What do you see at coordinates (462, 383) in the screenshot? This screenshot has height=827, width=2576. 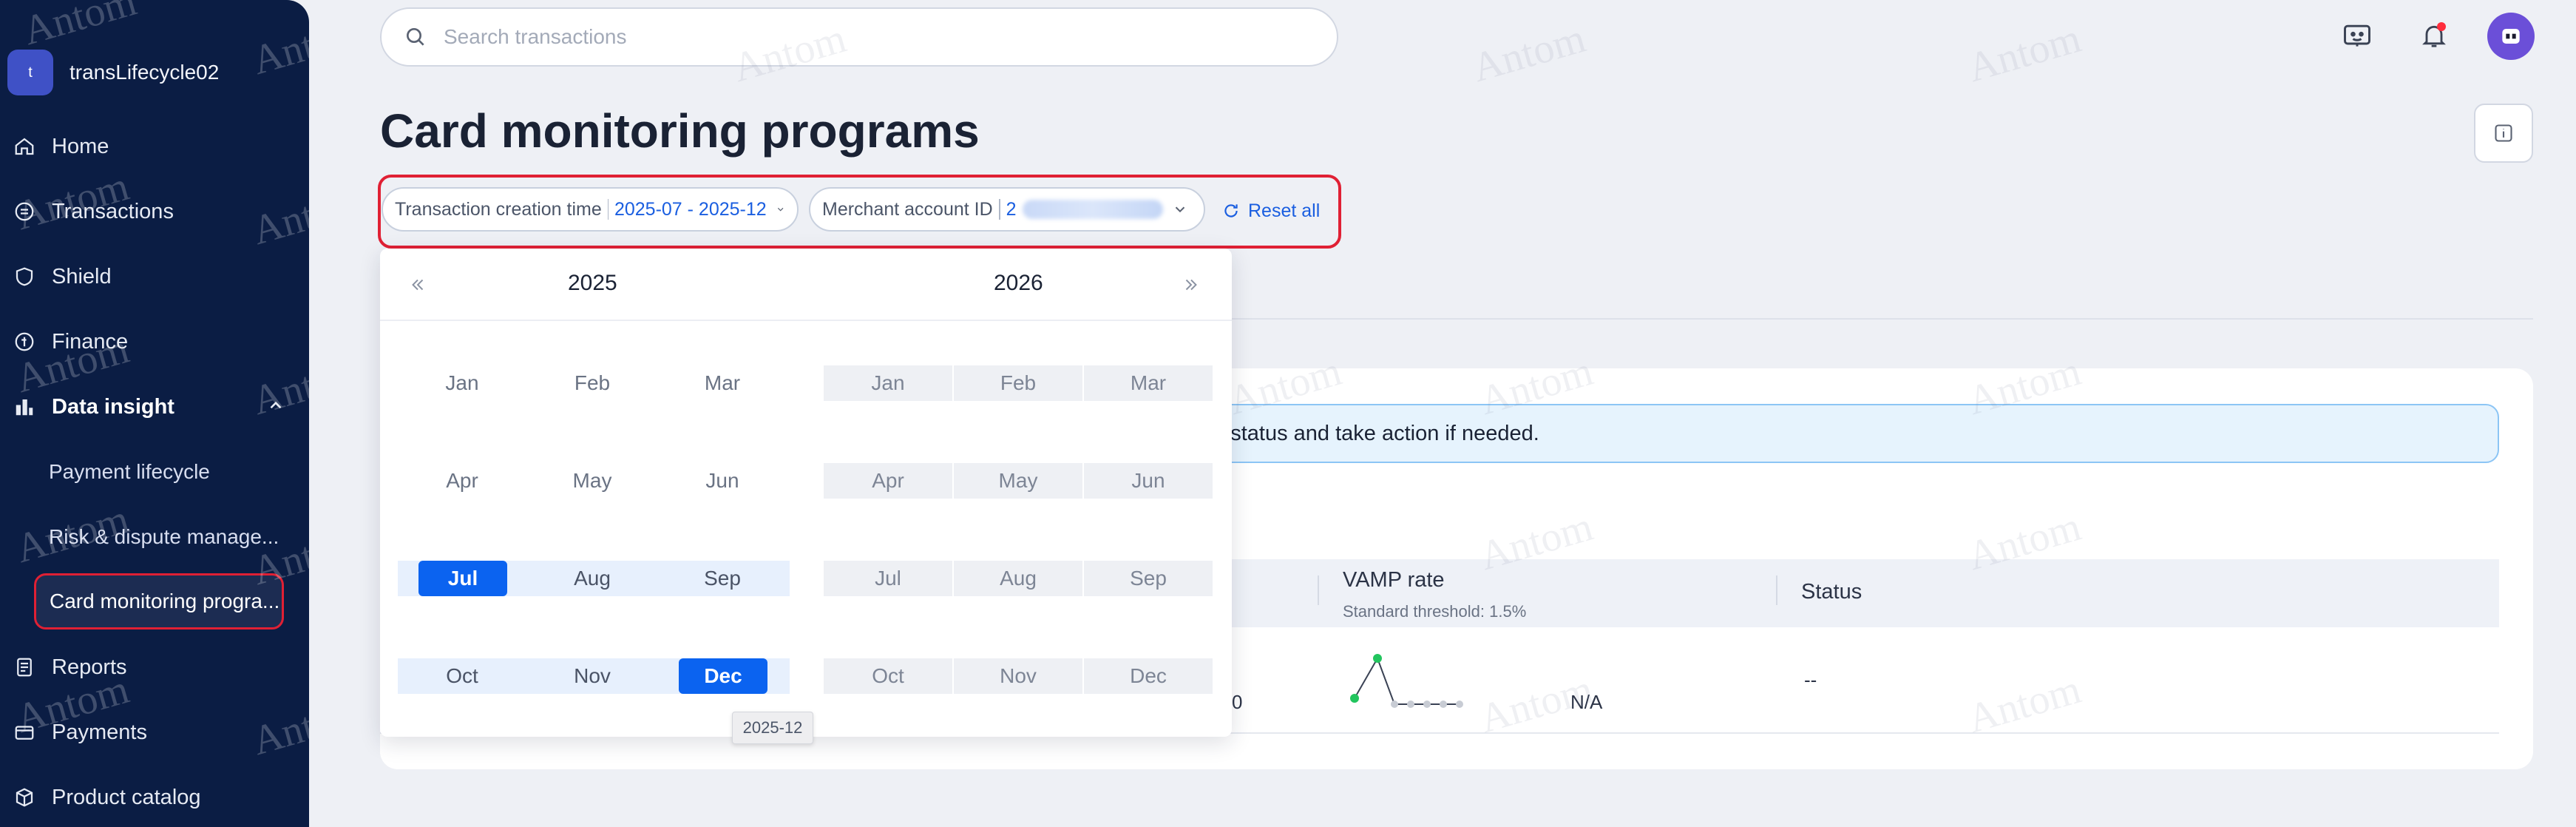 I see `month-2025-jan: Jan` at bounding box center [462, 383].